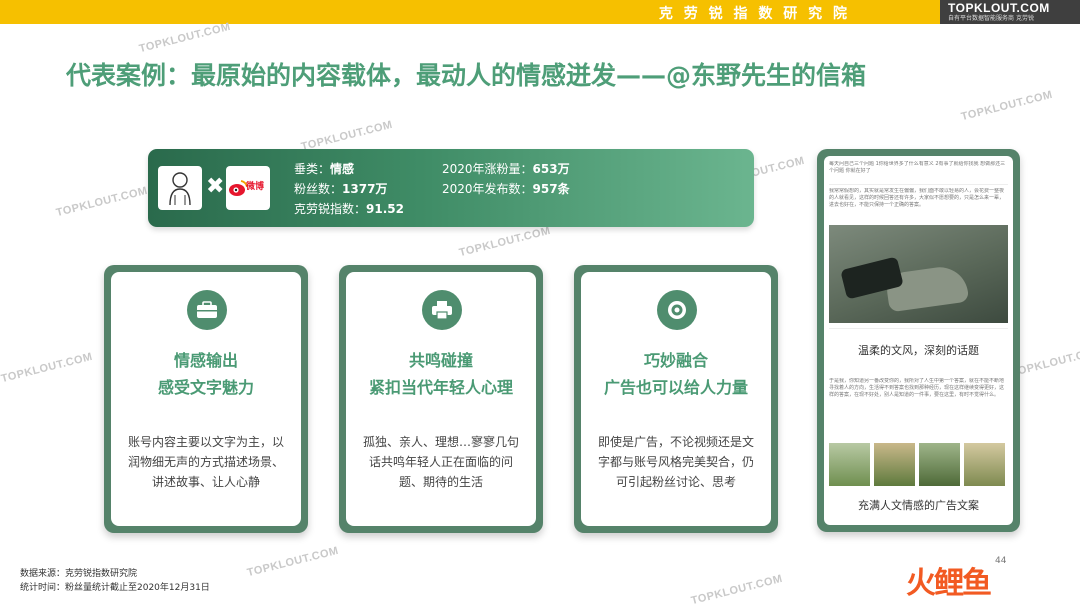 The width and height of the screenshot is (1080, 608). Describe the element at coordinates (676, 374) in the screenshot. I see `card-heading: 巧妙融合 广告也可以给人力量` at that location.